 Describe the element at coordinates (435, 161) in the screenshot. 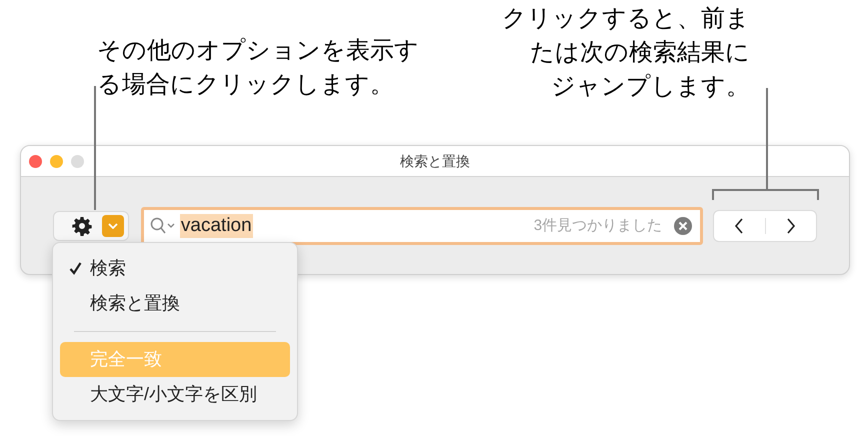

I see `window-title: 検索と置換` at that location.